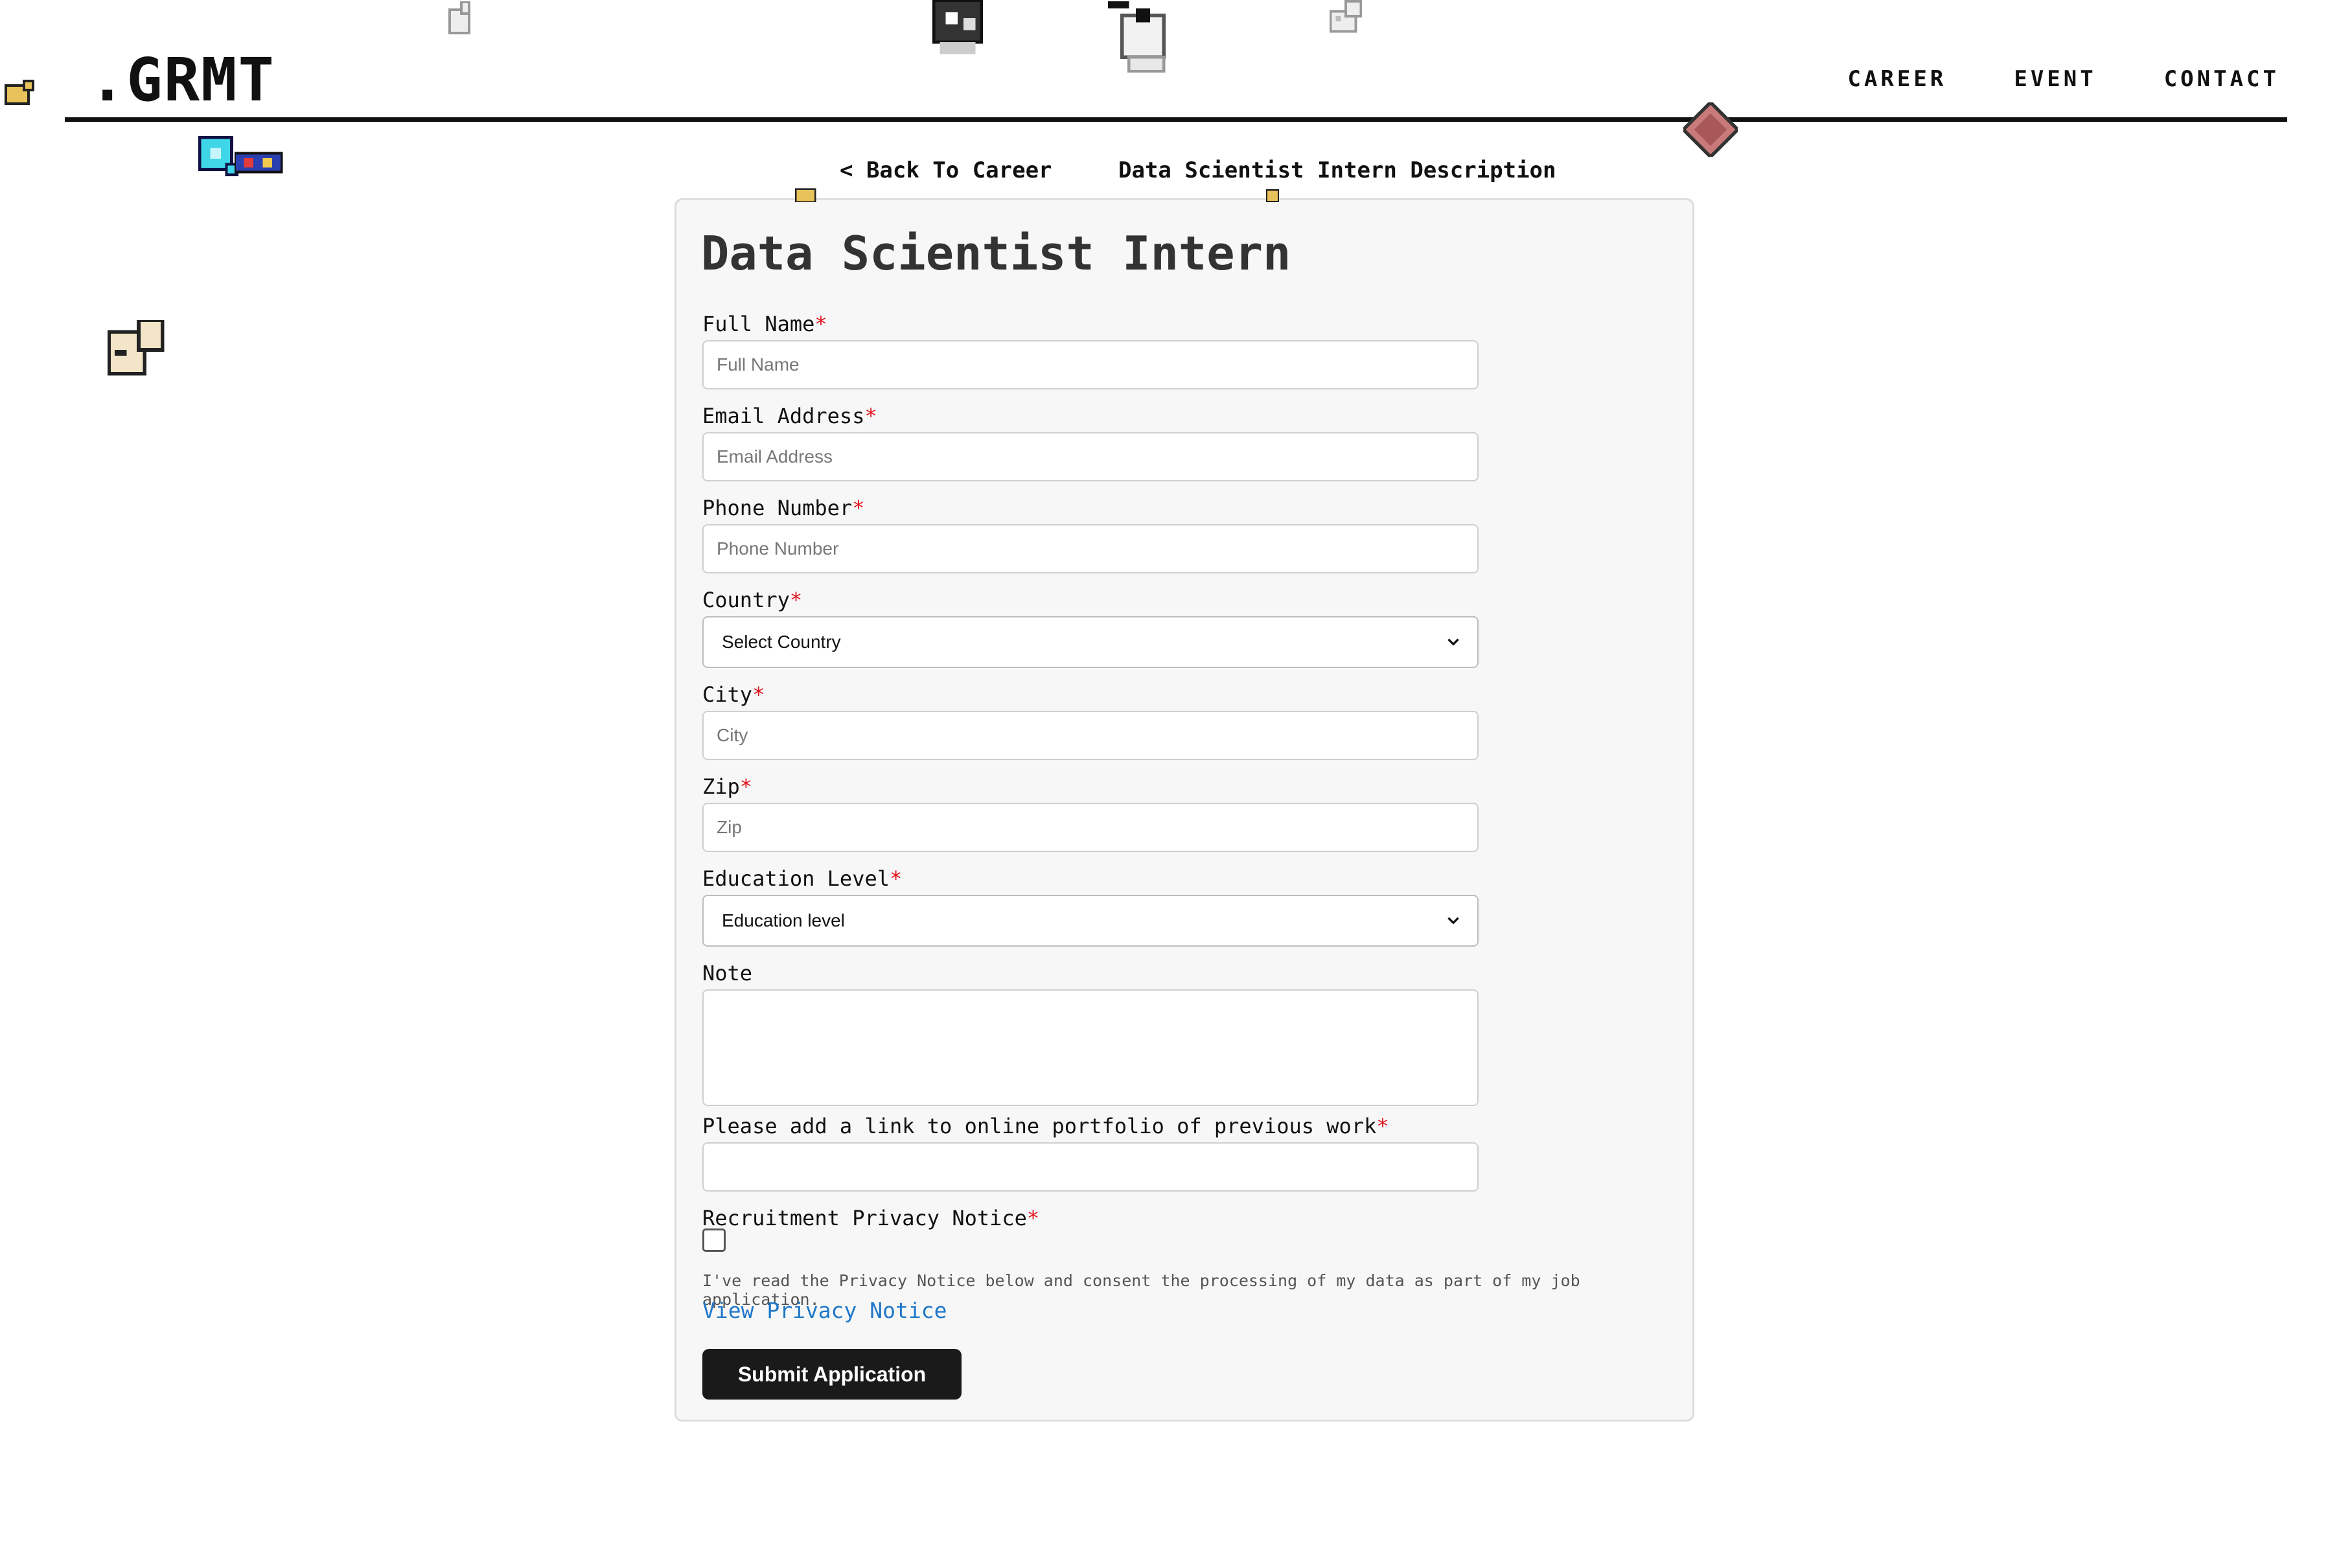 The height and width of the screenshot is (1568, 2352). I want to click on submit-application-button: Submit Application, so click(832, 1374).